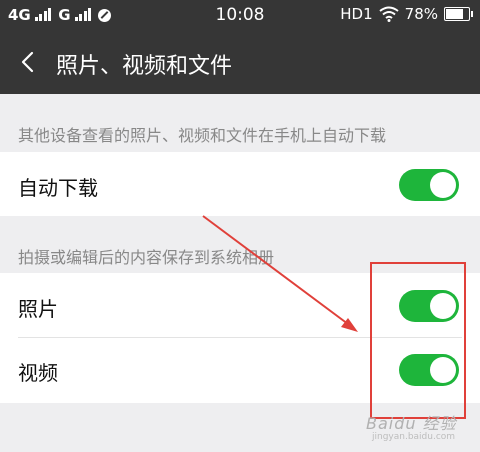 The width and height of the screenshot is (480, 452). What do you see at coordinates (38, 373) in the screenshot?
I see `setting-label-videos: 视频` at bounding box center [38, 373].